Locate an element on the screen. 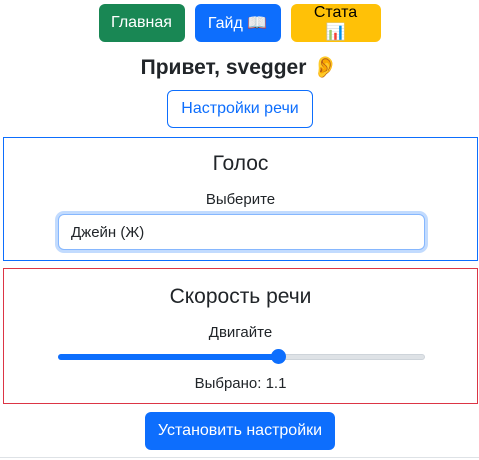  bottom-divider is located at coordinates (239, 457).